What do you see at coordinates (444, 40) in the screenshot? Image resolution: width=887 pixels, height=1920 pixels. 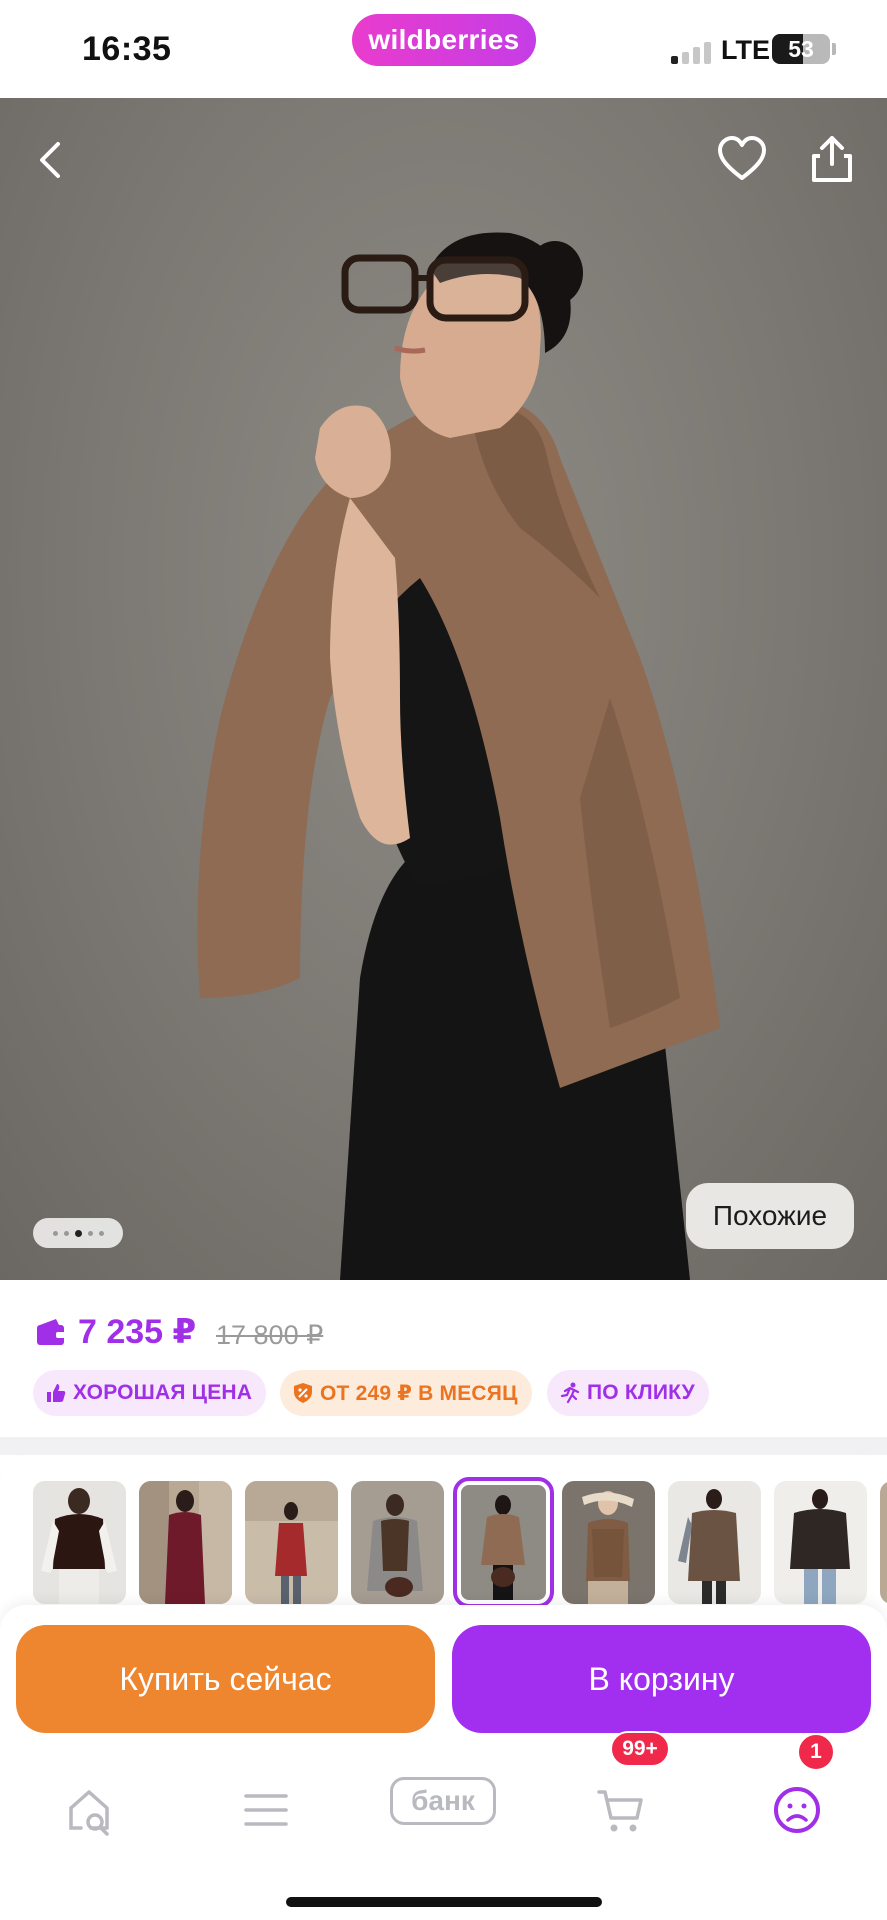 I see `brand-logo: wildberries` at bounding box center [444, 40].